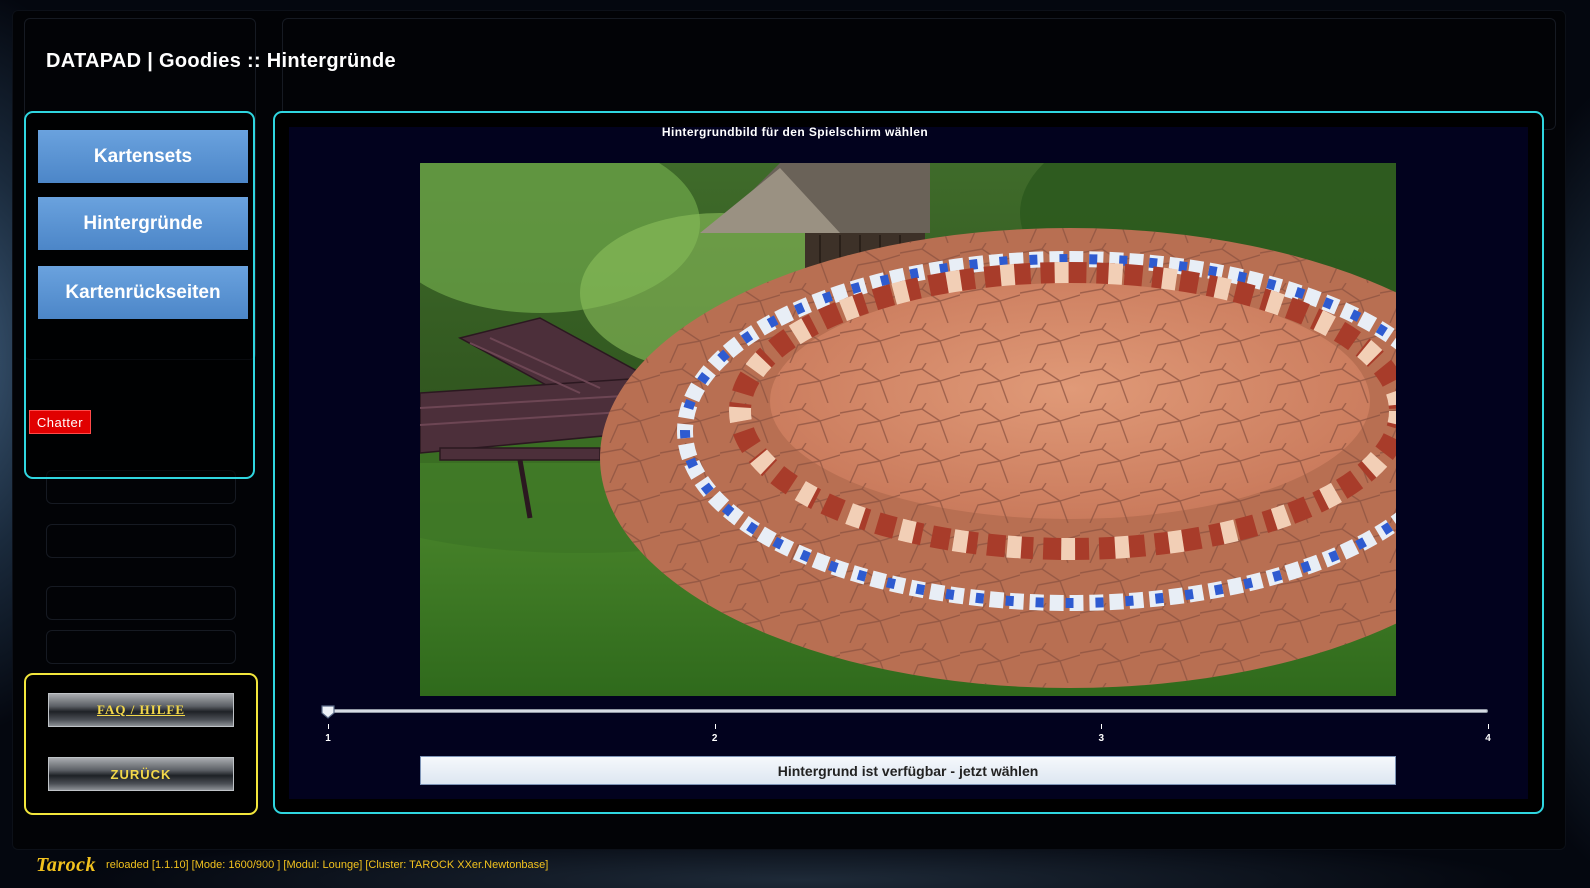  Describe the element at coordinates (908, 770) in the screenshot. I see `choose-background-button: Hintergrund ist verfügbar - jetzt wählen` at that location.